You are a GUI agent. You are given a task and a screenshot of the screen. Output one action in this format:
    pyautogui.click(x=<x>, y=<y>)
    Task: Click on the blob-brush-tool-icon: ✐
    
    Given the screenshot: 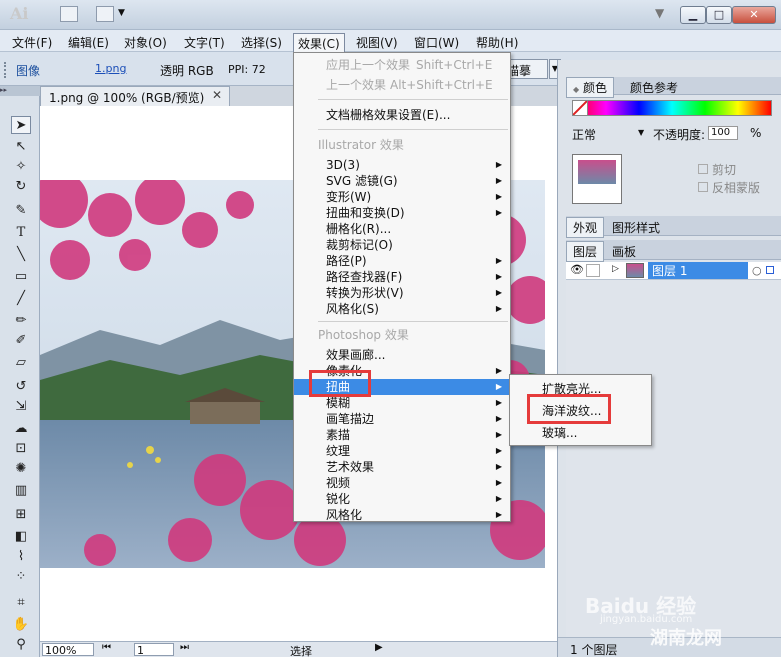 What is the action you would take?
    pyautogui.click(x=21, y=341)
    